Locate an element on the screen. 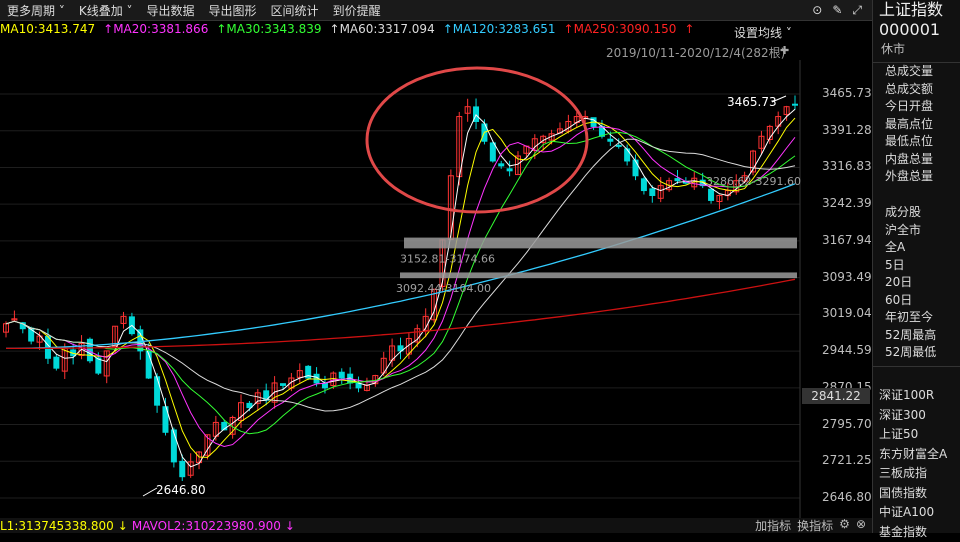  sidebar-item: 东方财富全A is located at coordinates (916, 455).